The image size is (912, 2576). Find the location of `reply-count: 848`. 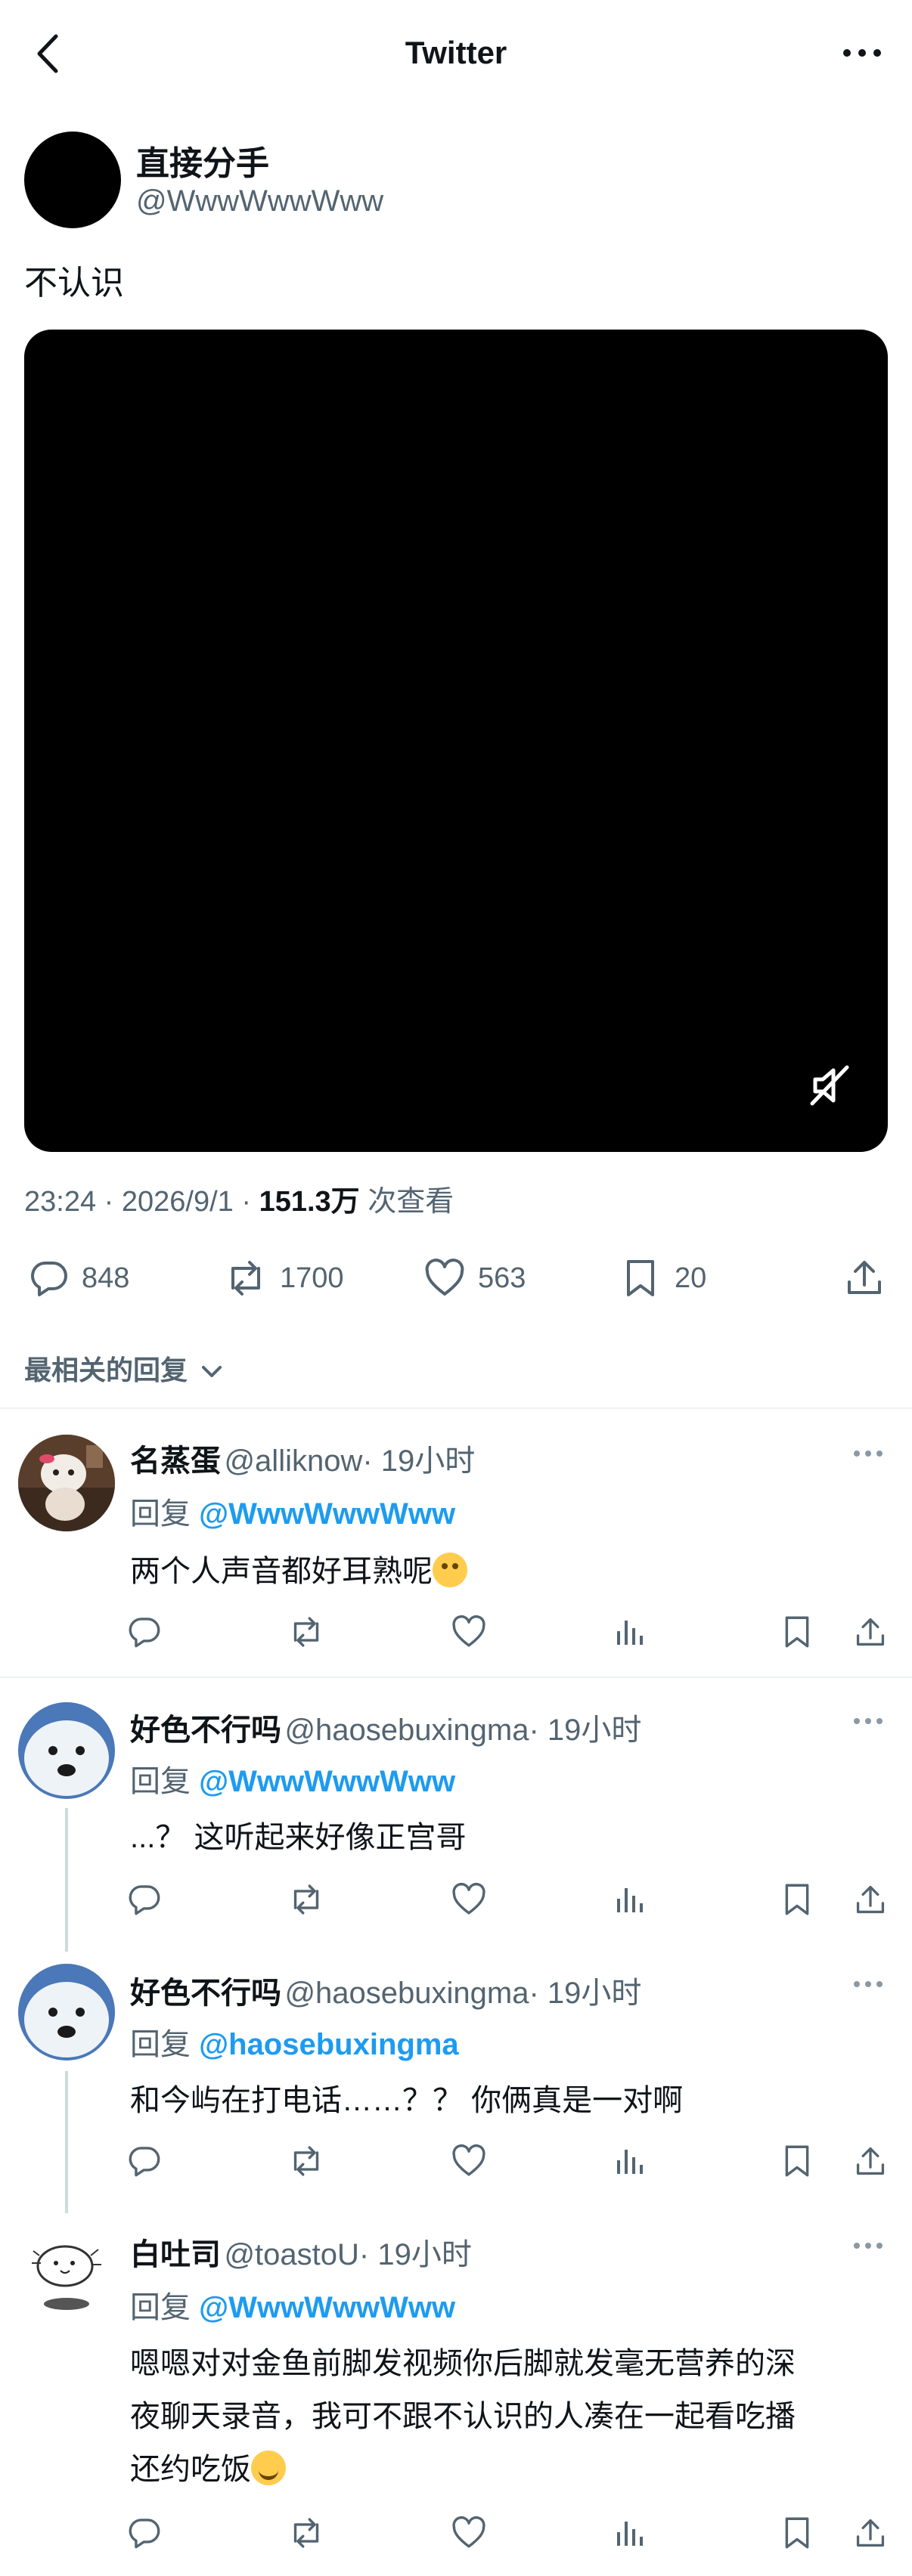

reply-count: 848 is located at coordinates (106, 1278).